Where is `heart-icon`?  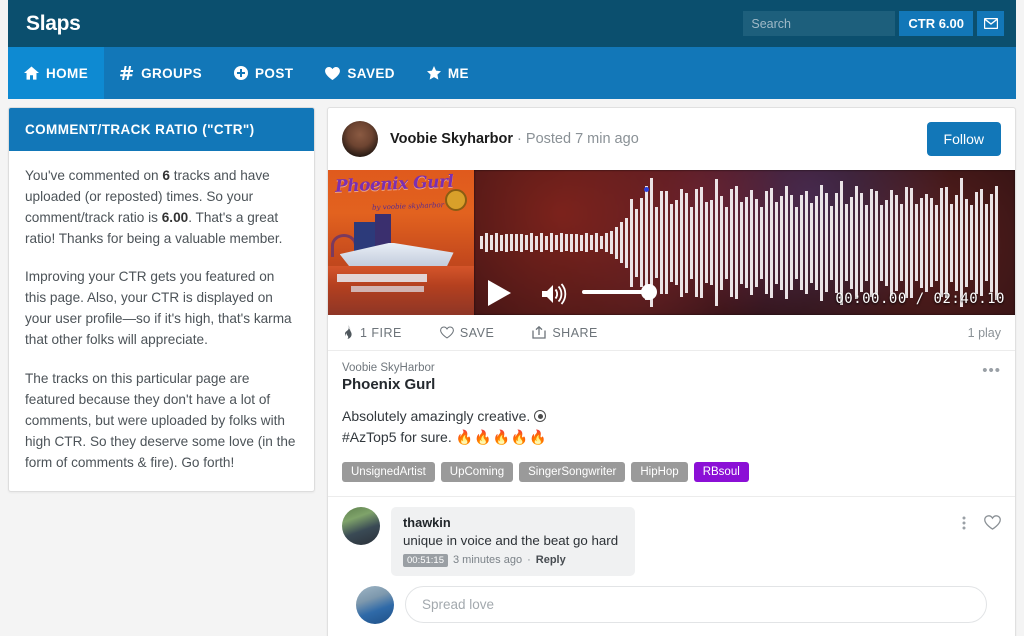 heart-icon is located at coordinates (333, 73).